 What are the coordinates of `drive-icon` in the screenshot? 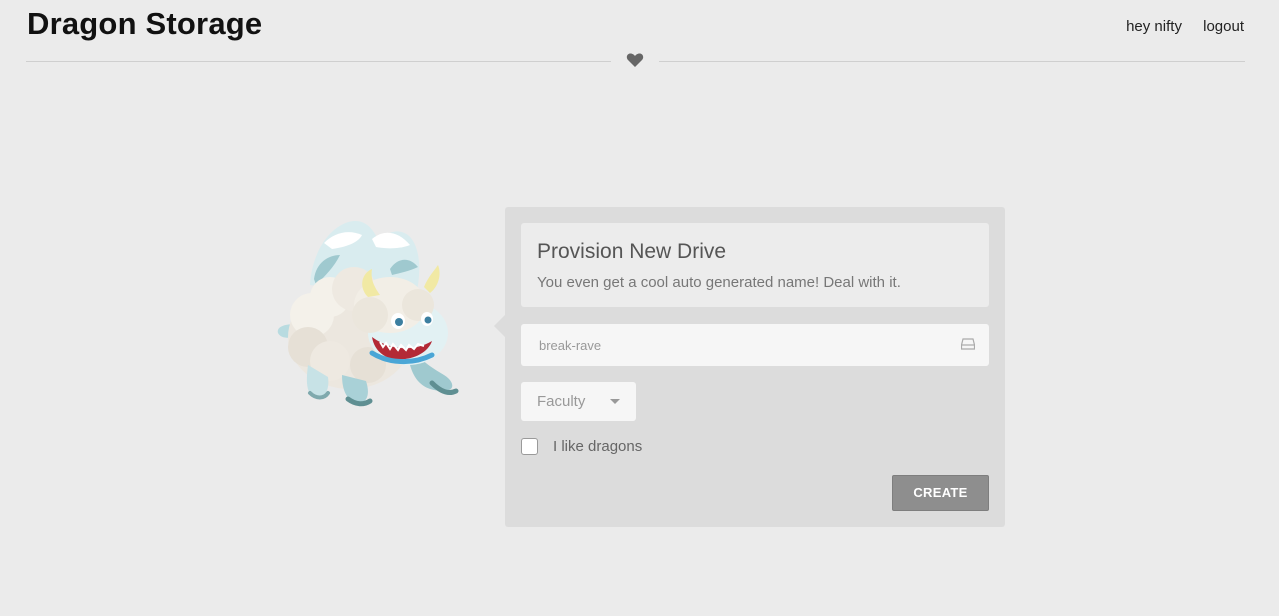 It's located at (968, 344).